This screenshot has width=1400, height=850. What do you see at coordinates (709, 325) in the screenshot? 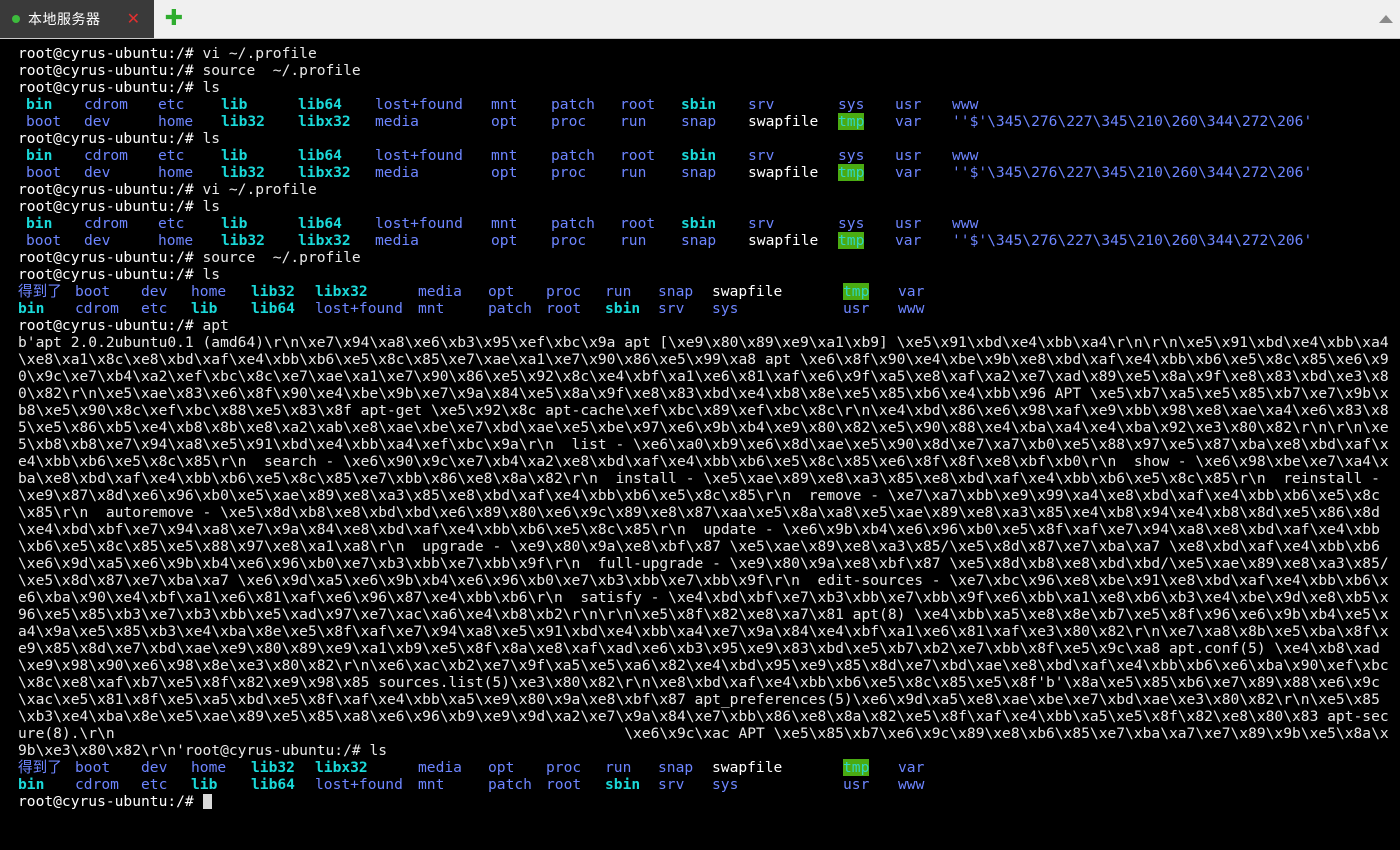
I see `terminal-prompt-line: root@cyrus-ubuntu:/# apt` at bounding box center [709, 325].